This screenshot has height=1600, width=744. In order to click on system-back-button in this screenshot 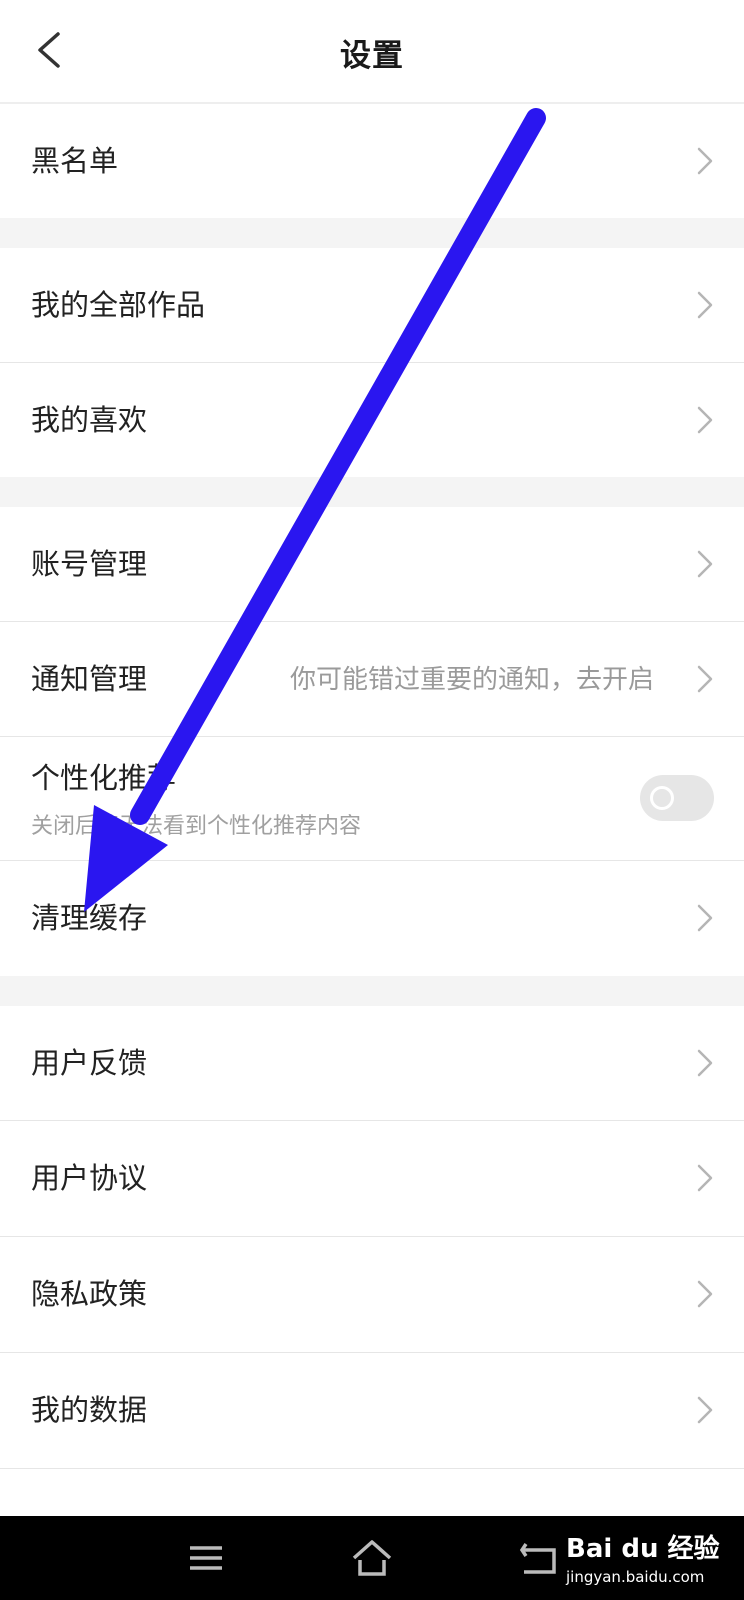, I will do `click(538, 1558)`.